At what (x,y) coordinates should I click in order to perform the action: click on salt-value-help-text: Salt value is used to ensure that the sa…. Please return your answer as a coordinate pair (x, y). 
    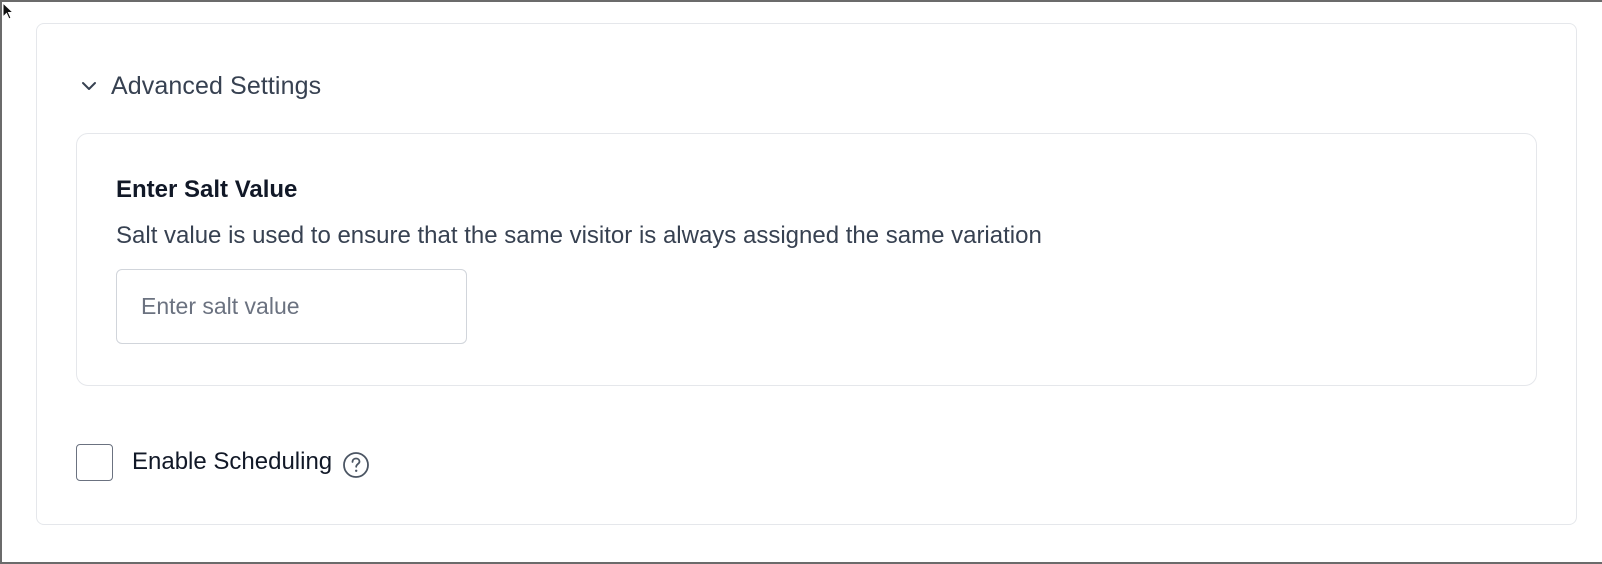
    Looking at the image, I should click on (579, 235).